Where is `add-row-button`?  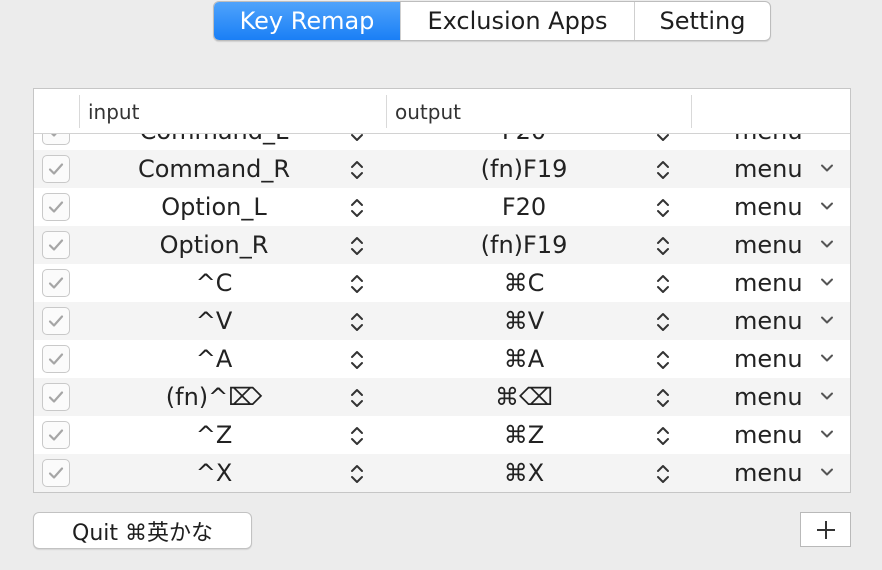 add-row-button is located at coordinates (825, 529).